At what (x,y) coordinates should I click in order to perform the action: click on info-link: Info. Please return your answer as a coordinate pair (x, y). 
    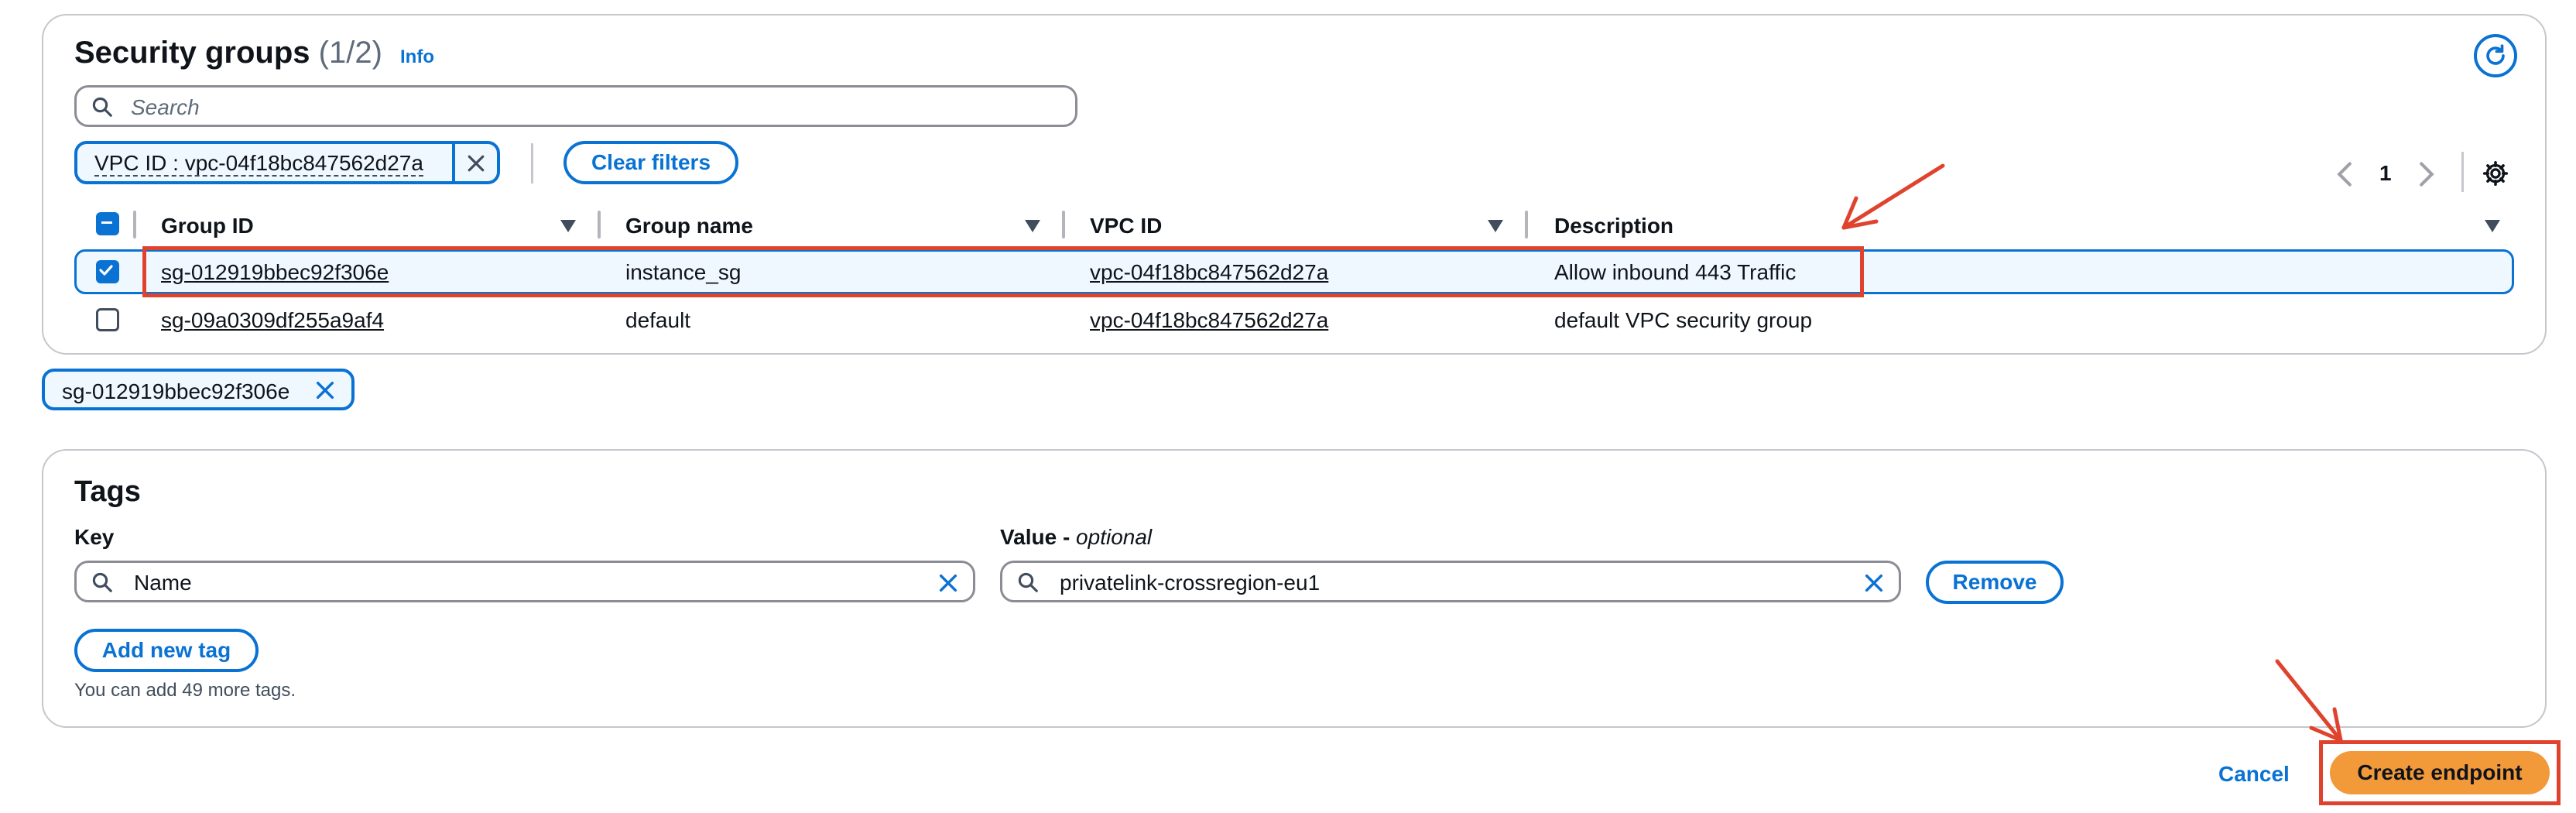
    Looking at the image, I should click on (417, 57).